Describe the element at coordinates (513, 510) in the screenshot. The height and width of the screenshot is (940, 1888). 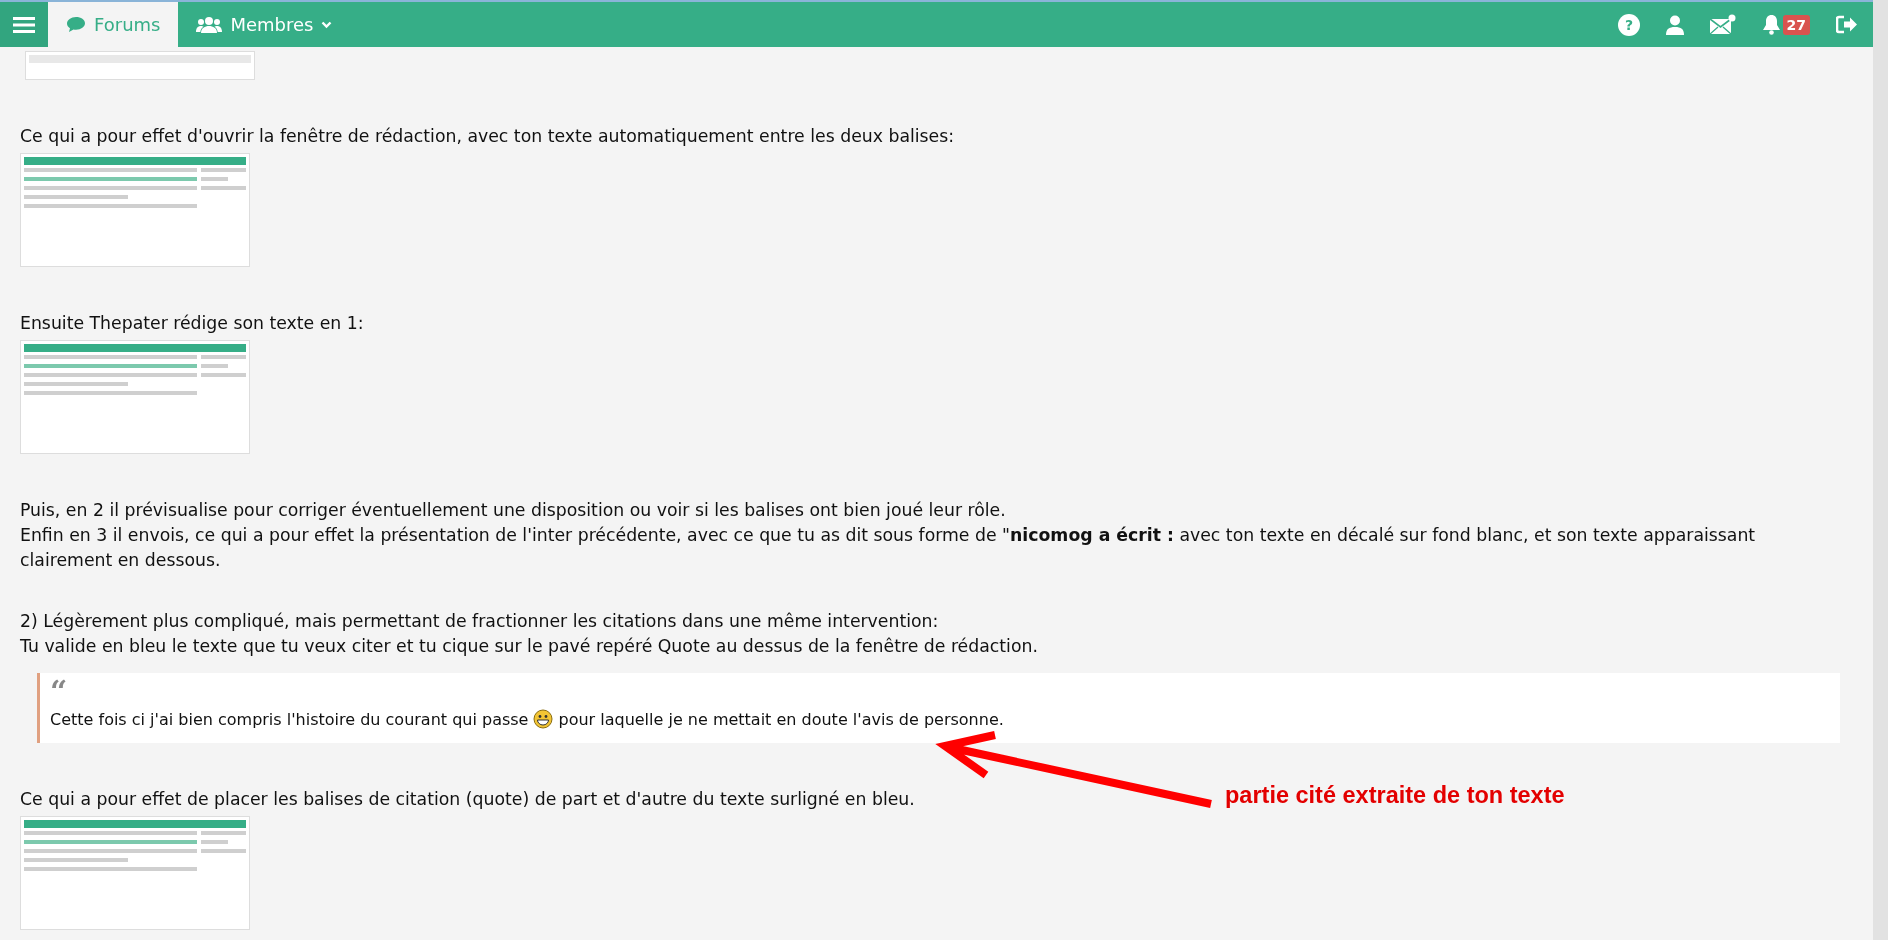
I see `post-paragraph: Puis, en 2 il prévisualise pour corriger éventuellement une disposition ou voir si les balises ont bien joué leur rôle.` at that location.